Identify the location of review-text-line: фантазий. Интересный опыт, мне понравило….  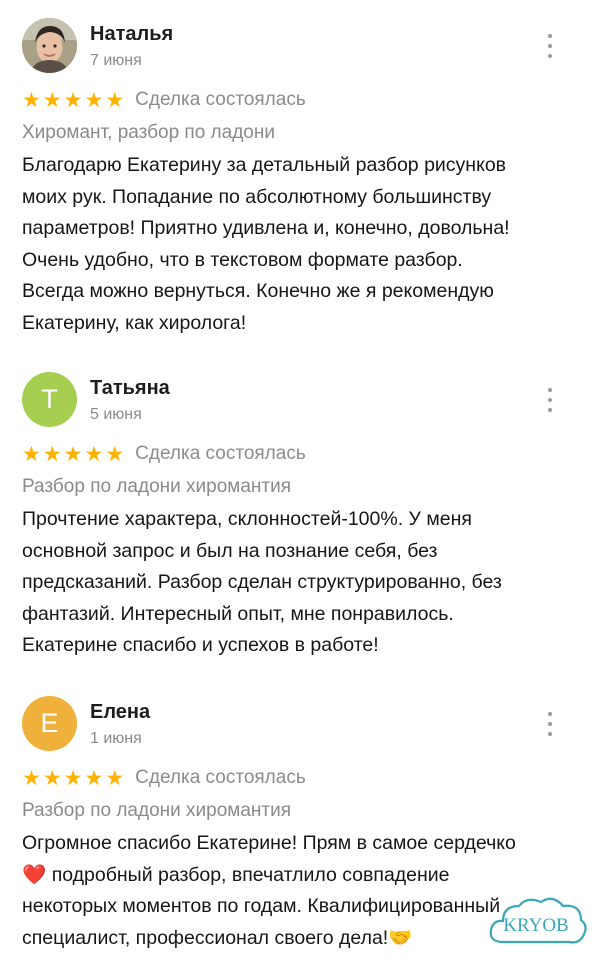
(238, 613).